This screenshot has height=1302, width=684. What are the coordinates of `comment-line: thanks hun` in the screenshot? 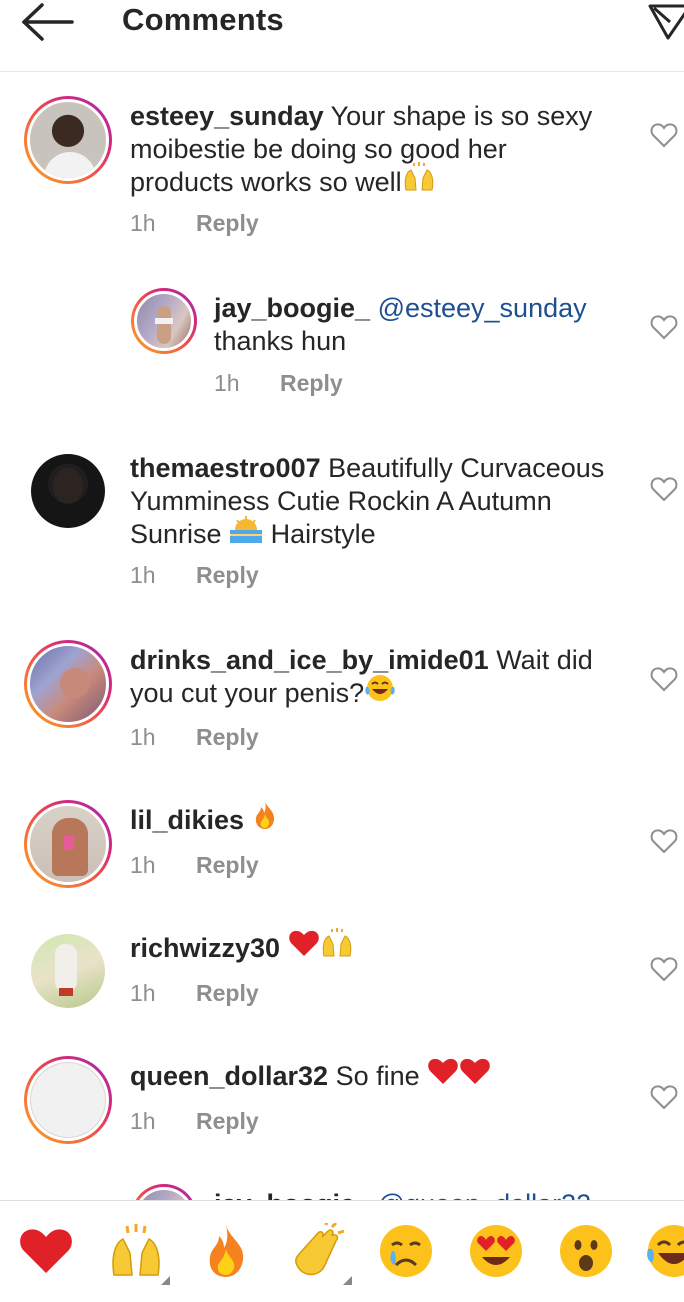 It's located at (280, 341).